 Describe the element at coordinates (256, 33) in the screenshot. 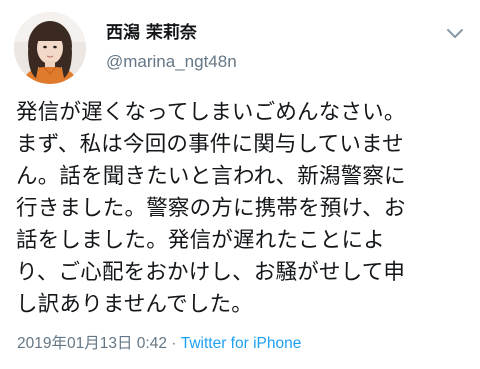

I see `display-name: 西潟 茉莉奈` at that location.